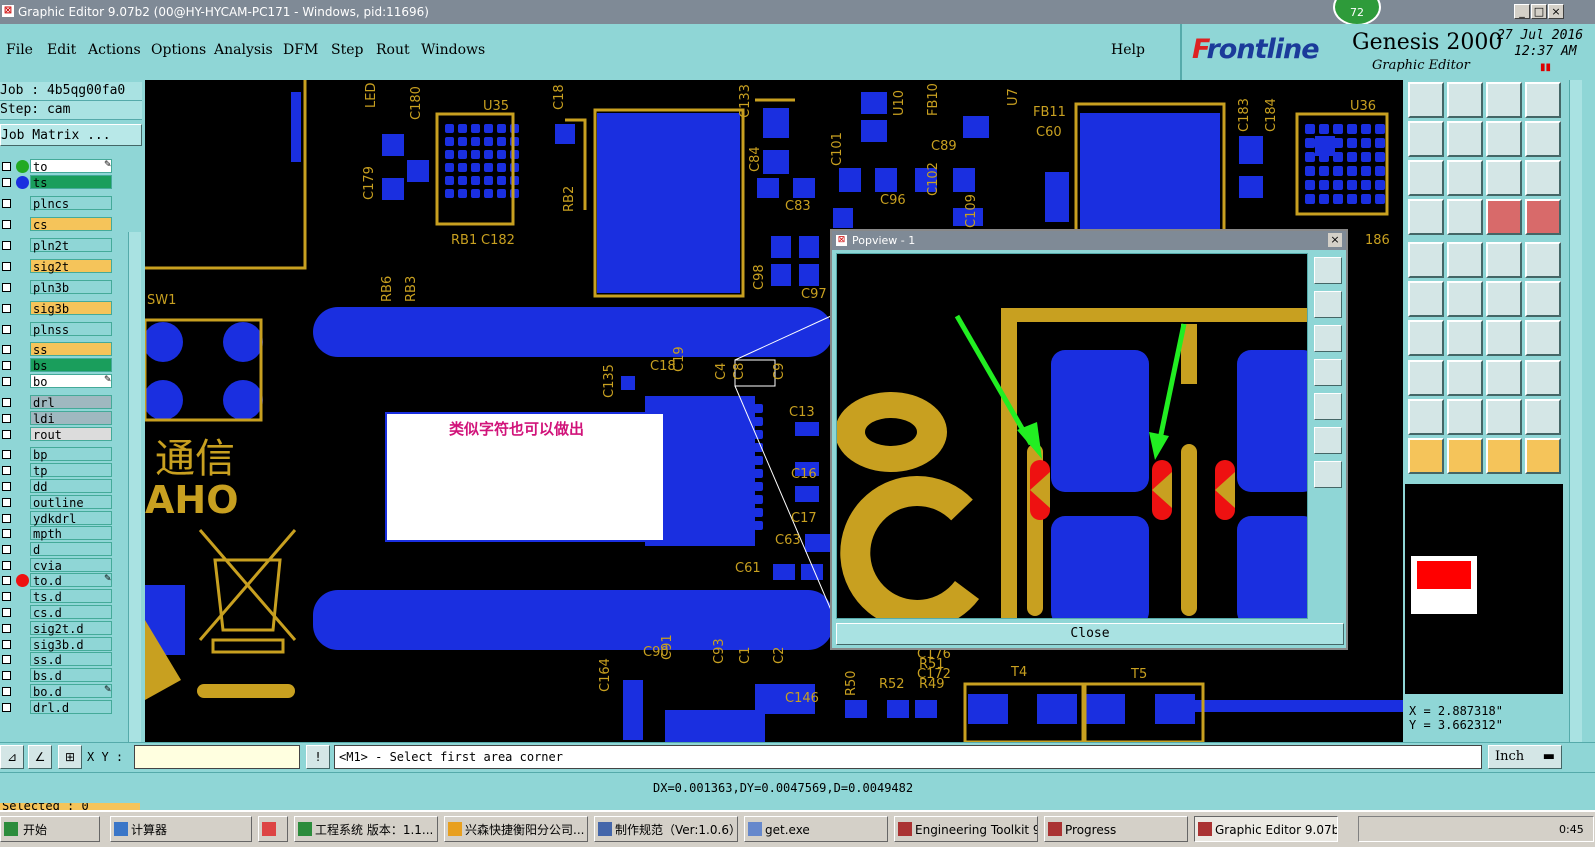 This screenshot has width=1595, height=847. What do you see at coordinates (1328, 474) in the screenshot?
I see `popview-zoom-out-icon` at bounding box center [1328, 474].